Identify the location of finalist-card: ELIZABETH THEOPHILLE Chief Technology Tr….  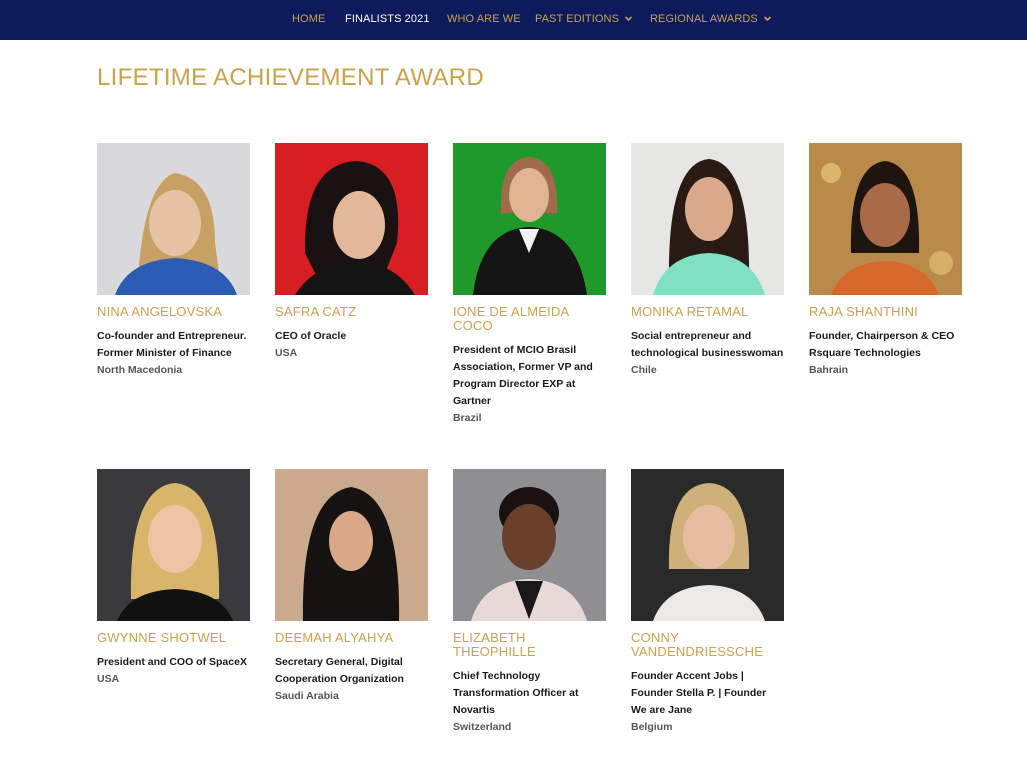
(529, 602).